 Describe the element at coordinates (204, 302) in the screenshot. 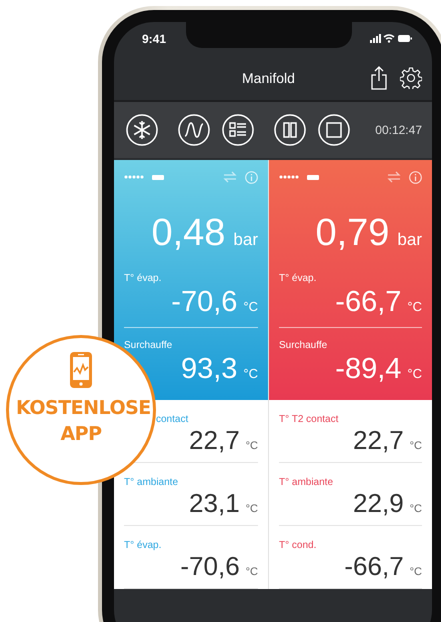

I see `temp-value: -70,6` at that location.